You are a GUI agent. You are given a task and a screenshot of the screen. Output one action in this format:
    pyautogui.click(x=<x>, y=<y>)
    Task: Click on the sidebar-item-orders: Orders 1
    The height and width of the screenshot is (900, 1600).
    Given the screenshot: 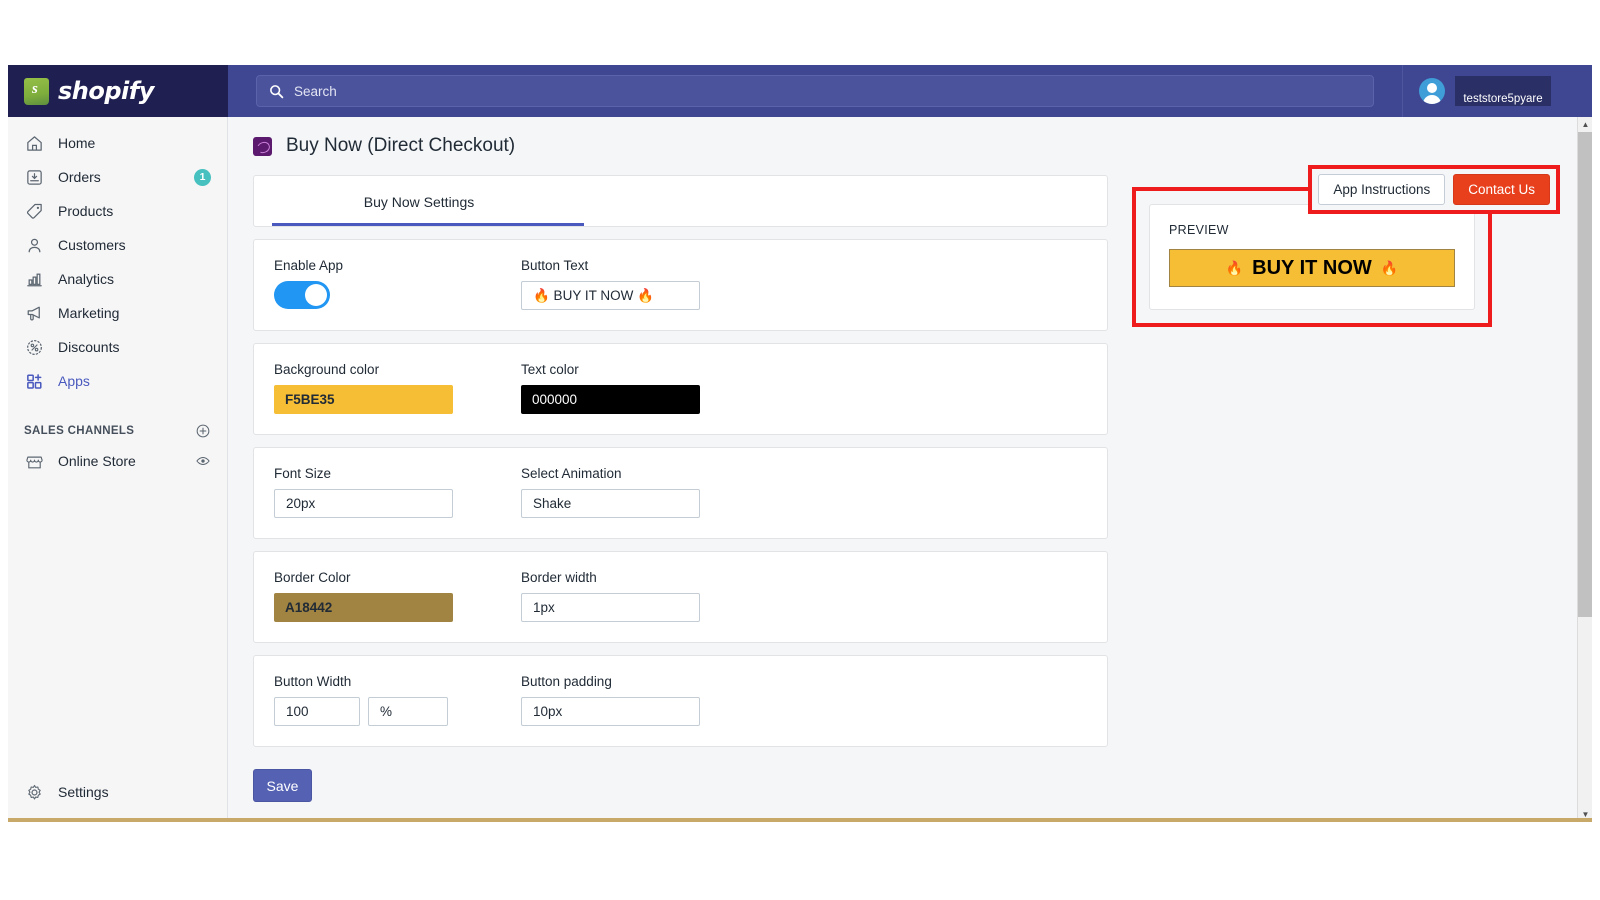 What is the action you would take?
    pyautogui.click(x=117, y=177)
    